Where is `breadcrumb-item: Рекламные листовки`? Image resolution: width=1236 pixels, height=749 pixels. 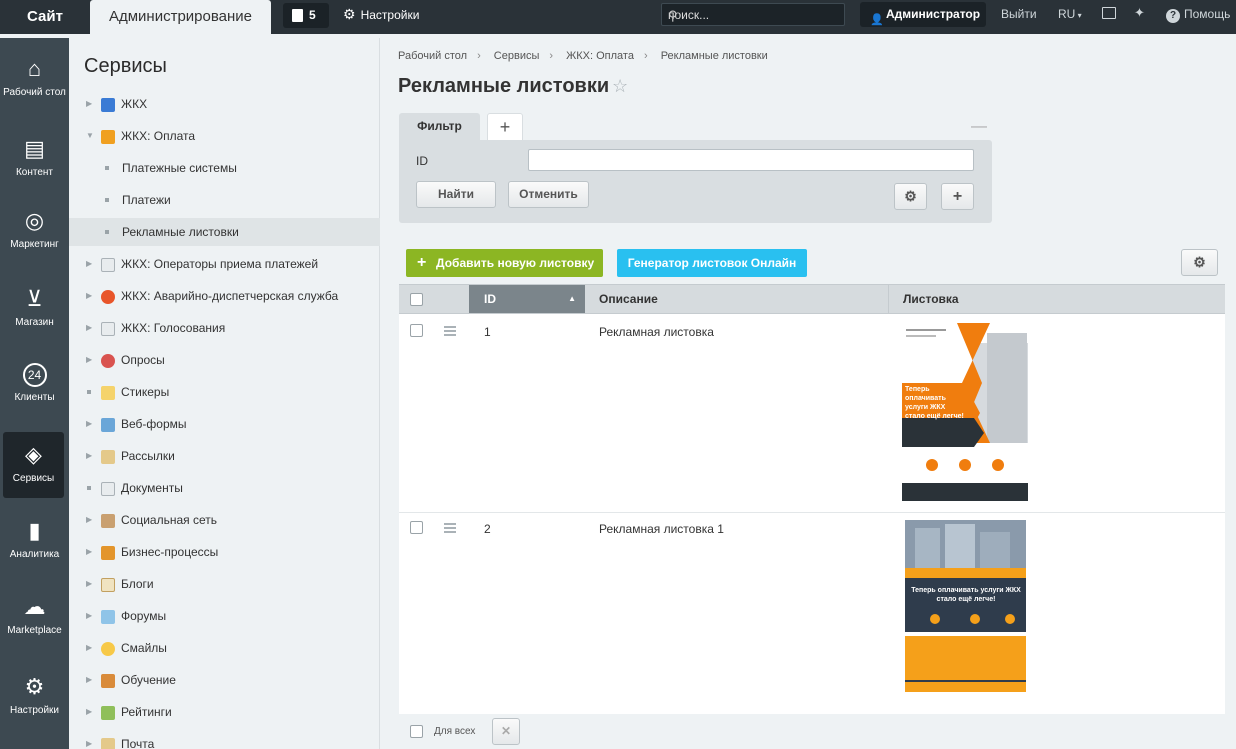
breadcrumb-item: Рекламные листовки is located at coordinates (714, 56).